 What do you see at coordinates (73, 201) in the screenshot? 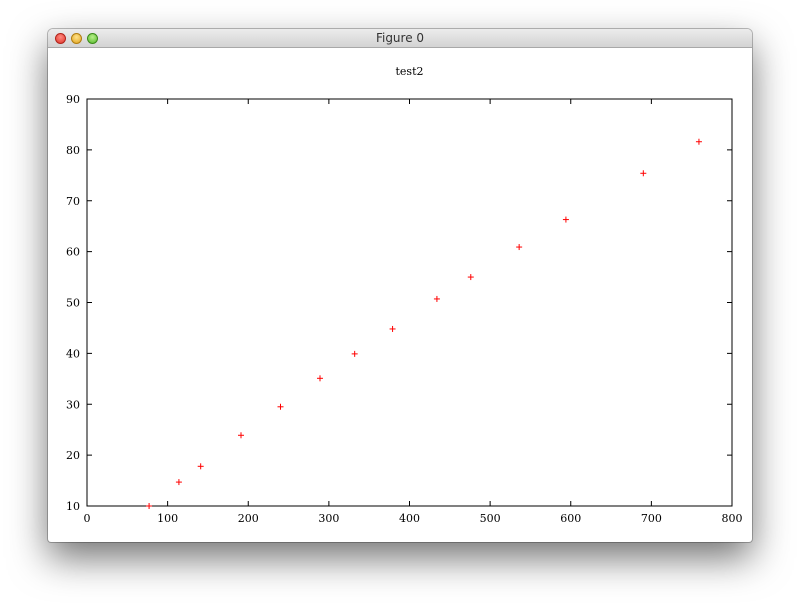
I see `y-tick-label: 70` at bounding box center [73, 201].